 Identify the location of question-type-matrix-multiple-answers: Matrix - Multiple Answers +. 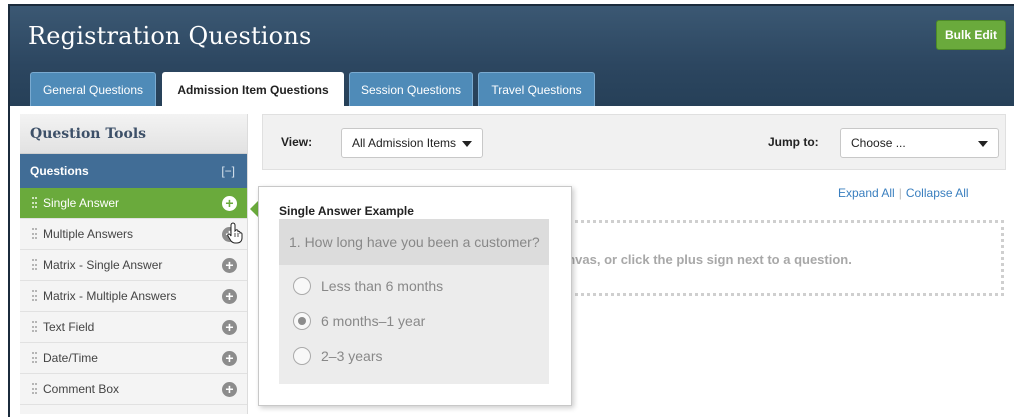
(133, 296).